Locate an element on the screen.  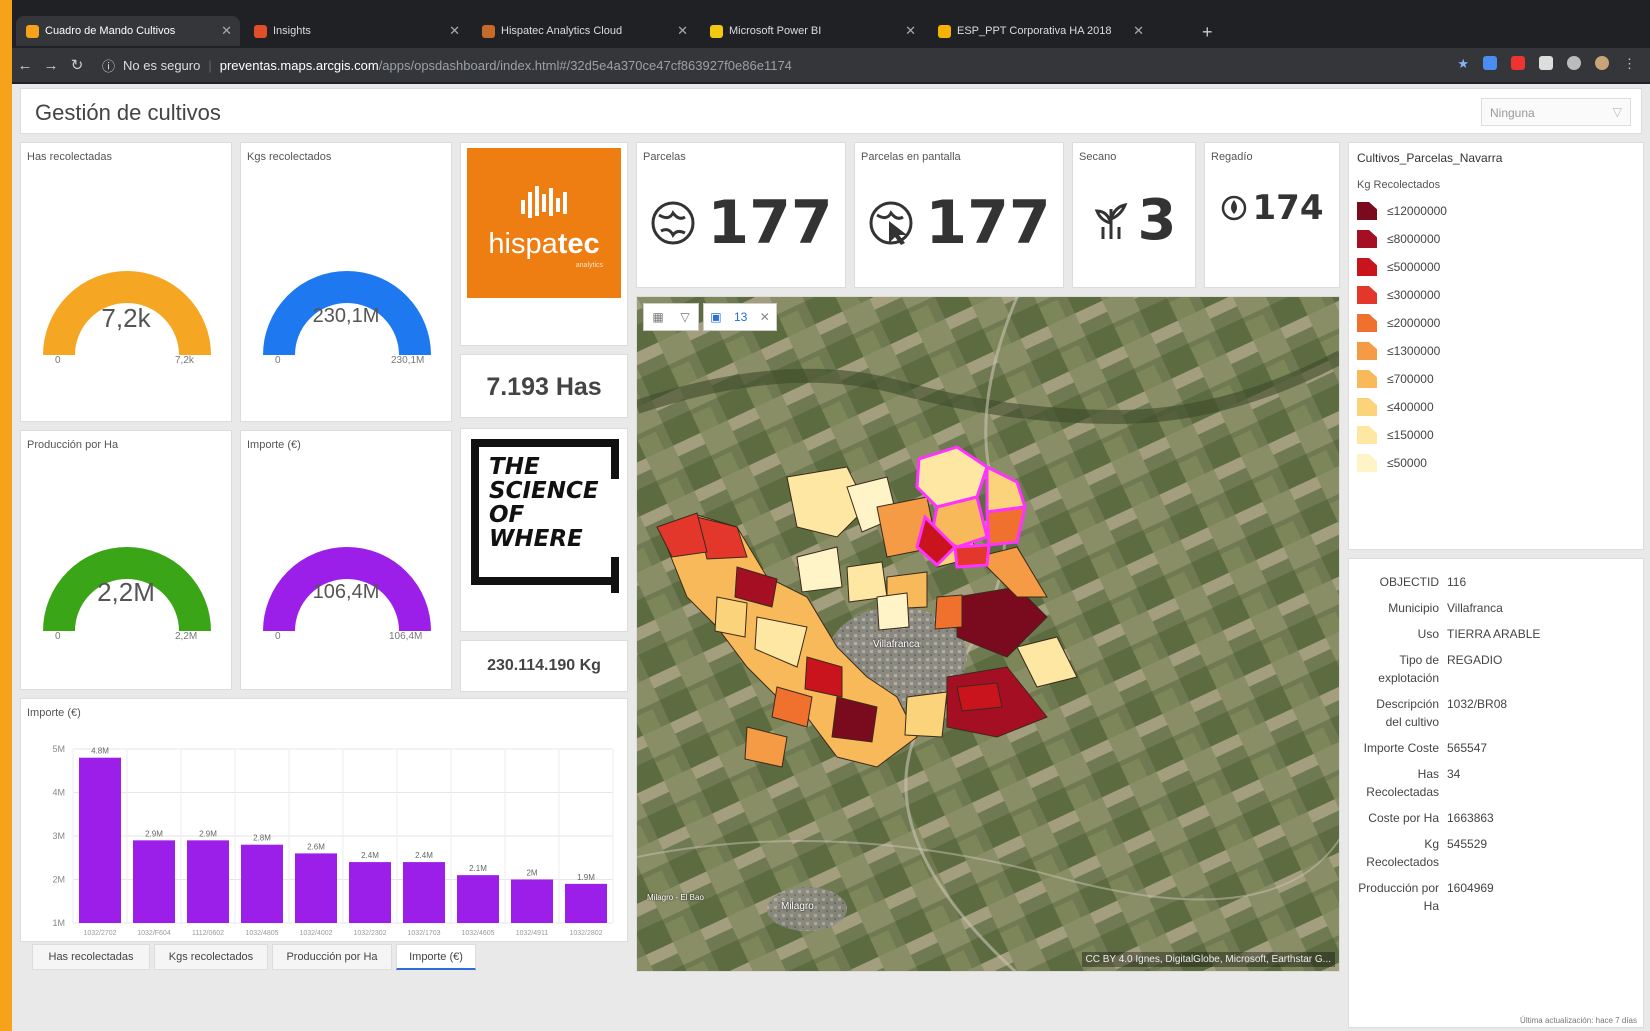
reload-icon: ↻ is located at coordinates (77, 65).